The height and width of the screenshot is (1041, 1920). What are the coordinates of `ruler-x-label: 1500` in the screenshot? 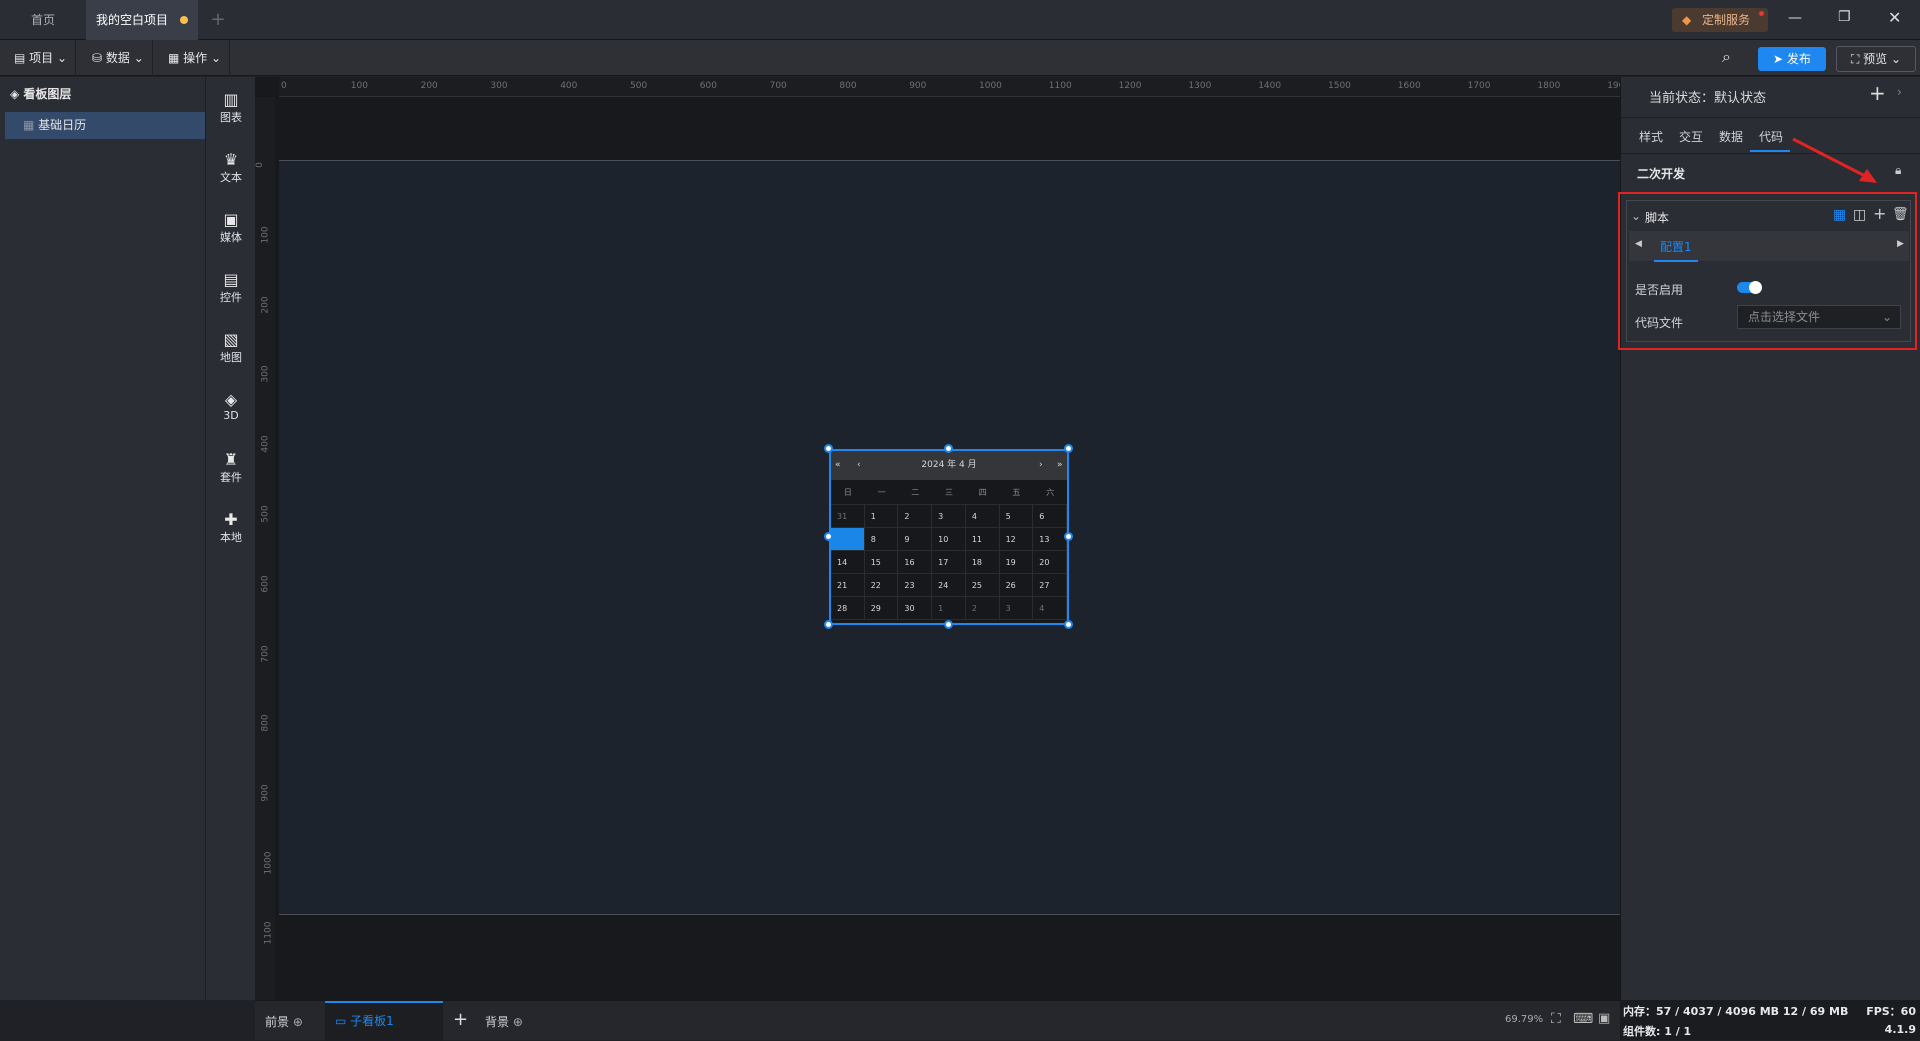 It's located at (1339, 86).